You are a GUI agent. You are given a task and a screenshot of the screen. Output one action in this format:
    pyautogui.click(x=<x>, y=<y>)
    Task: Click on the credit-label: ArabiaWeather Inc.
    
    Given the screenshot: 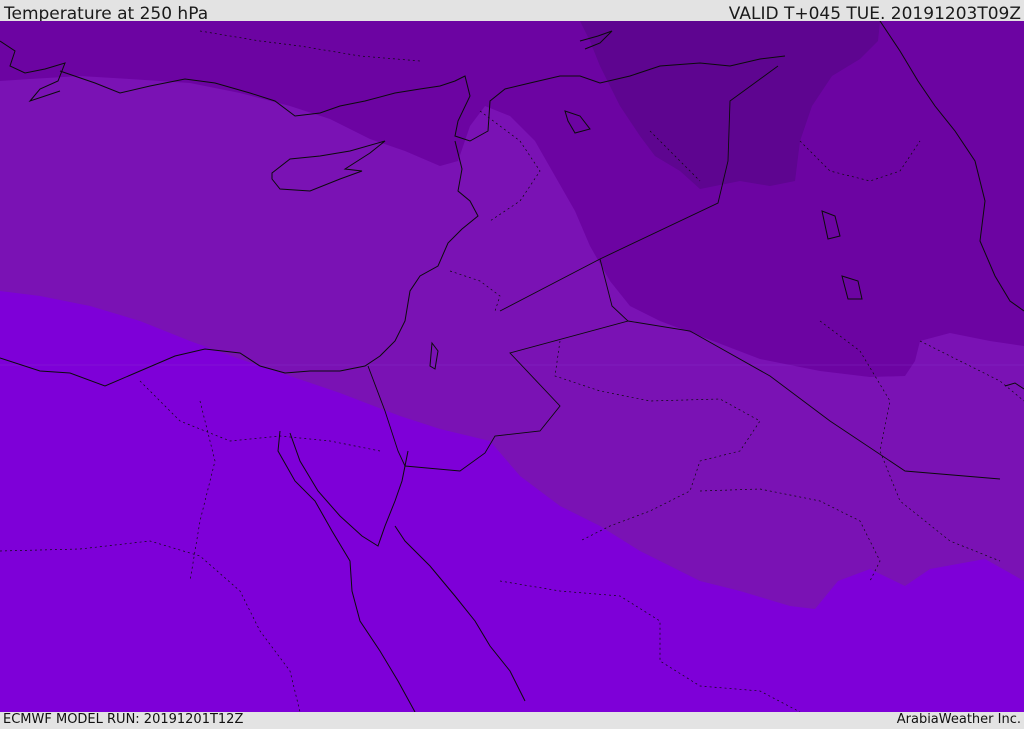 What is the action you would take?
    pyautogui.click(x=958, y=719)
    